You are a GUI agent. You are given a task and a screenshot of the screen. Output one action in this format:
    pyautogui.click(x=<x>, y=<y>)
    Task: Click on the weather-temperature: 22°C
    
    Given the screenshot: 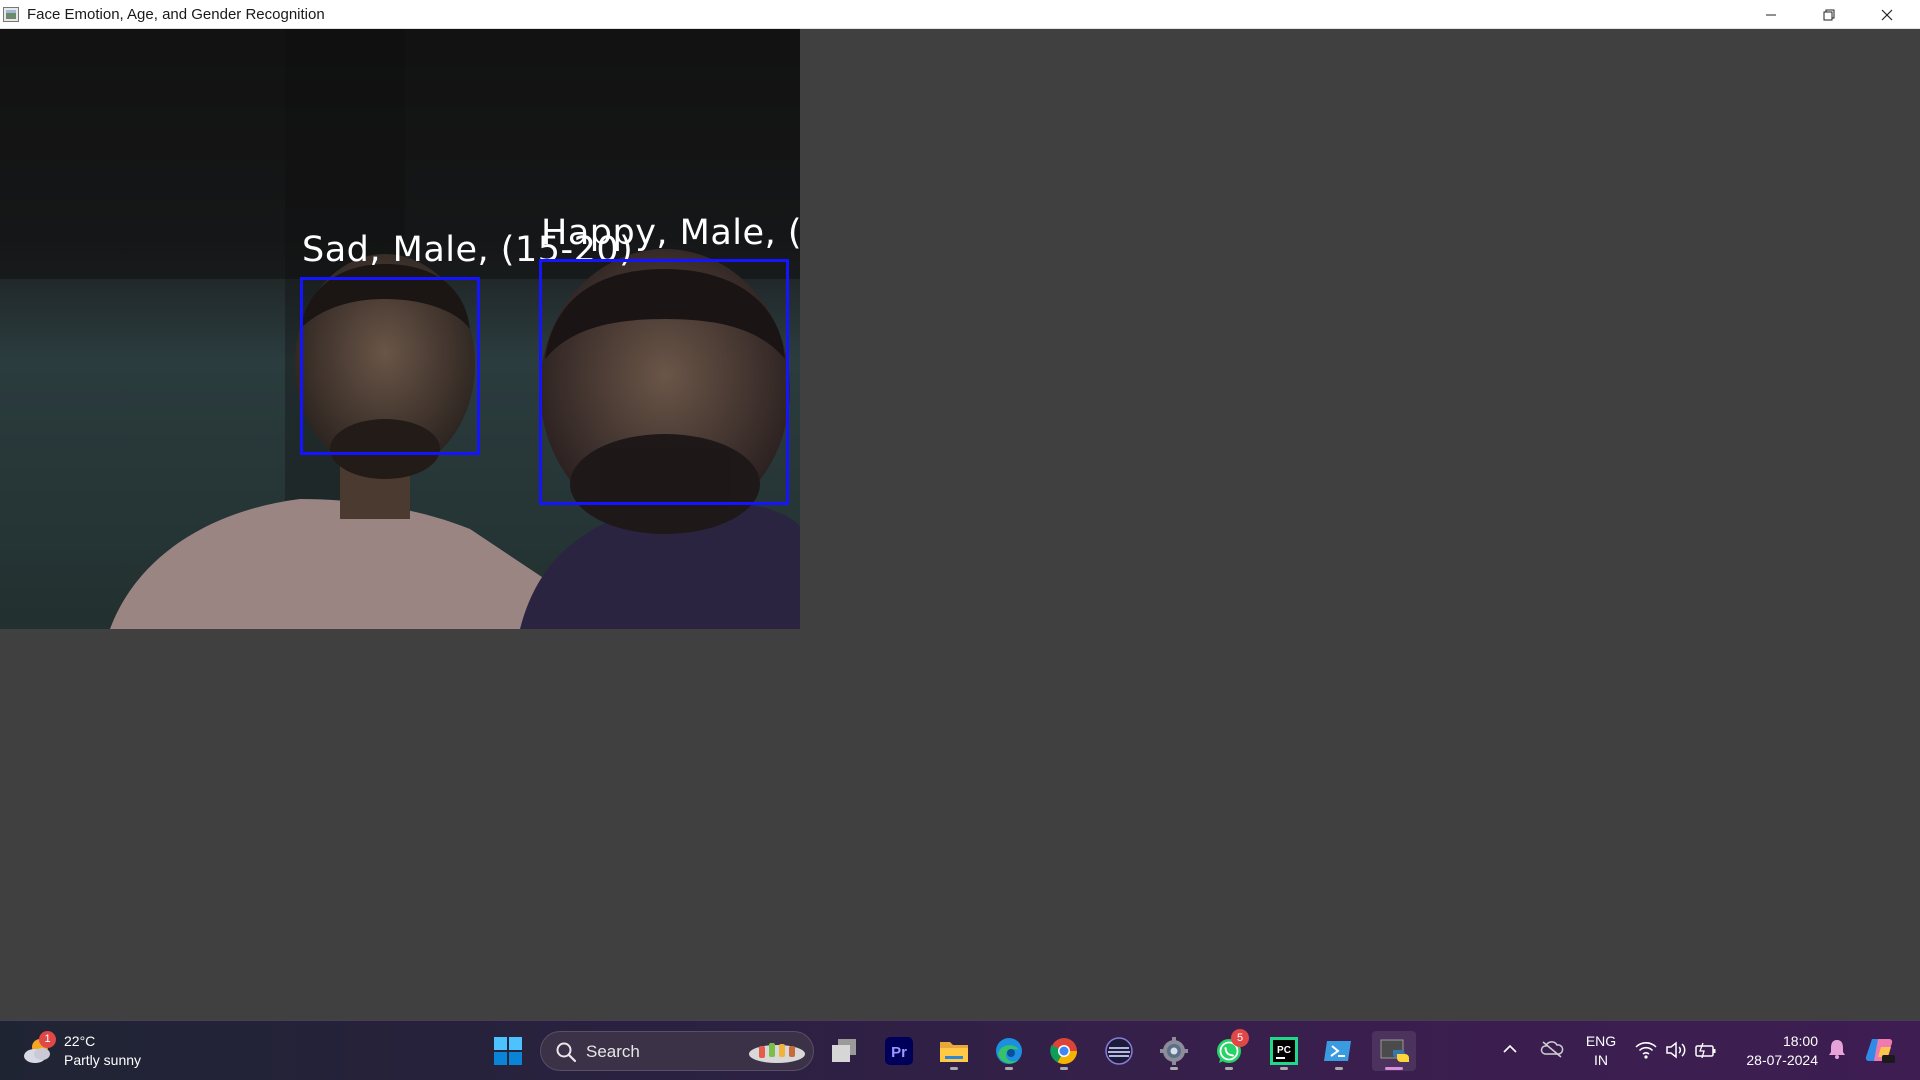 What is the action you would take?
    pyautogui.click(x=80, y=1041)
    